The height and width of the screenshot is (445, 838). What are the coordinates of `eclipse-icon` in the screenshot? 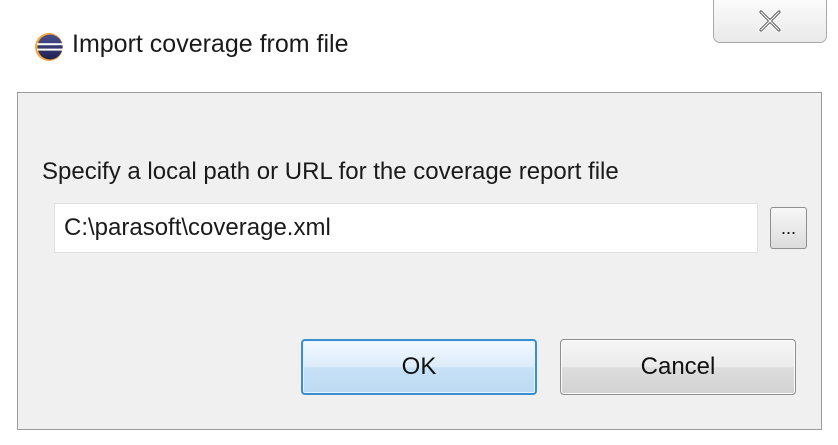 It's located at (49, 47).